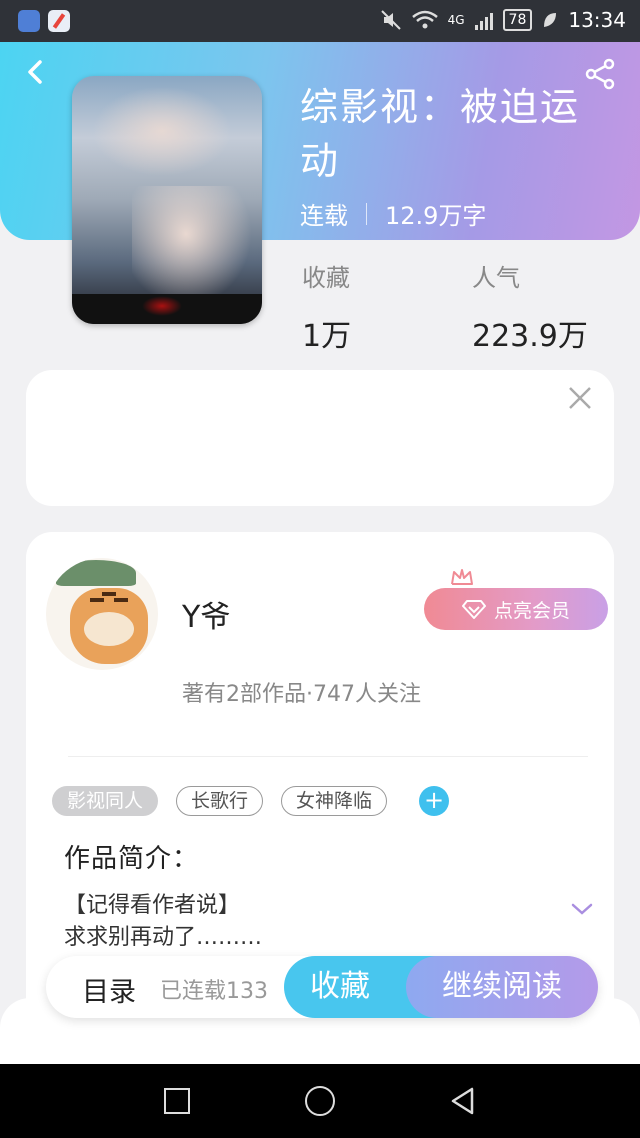 This screenshot has height=1138, width=640. What do you see at coordinates (177, 1101) in the screenshot?
I see `recent-apps-icon` at bounding box center [177, 1101].